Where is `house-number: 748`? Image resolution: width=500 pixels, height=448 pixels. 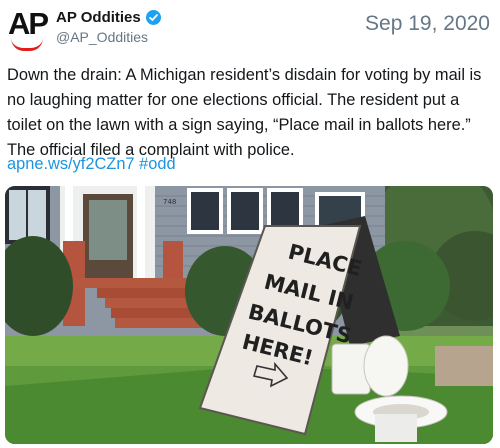 house-number: 748 is located at coordinates (169, 202).